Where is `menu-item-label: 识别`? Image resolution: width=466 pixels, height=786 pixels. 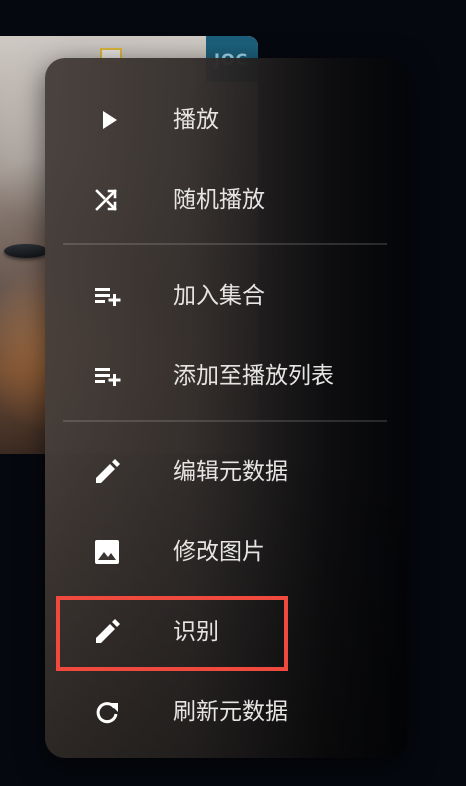 menu-item-label: 识别 is located at coordinates (196, 632).